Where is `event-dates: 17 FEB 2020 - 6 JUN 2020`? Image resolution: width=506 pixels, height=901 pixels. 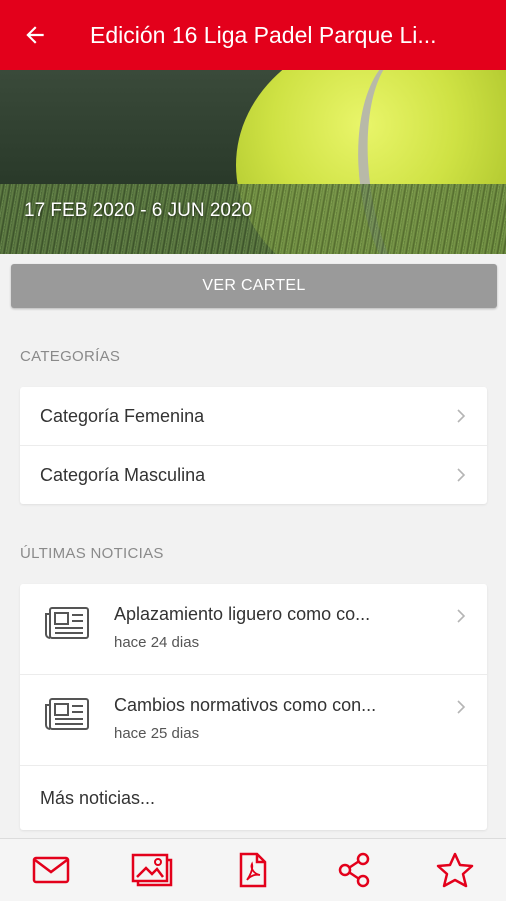
event-dates: 17 FEB 2020 - 6 JUN 2020 is located at coordinates (138, 210).